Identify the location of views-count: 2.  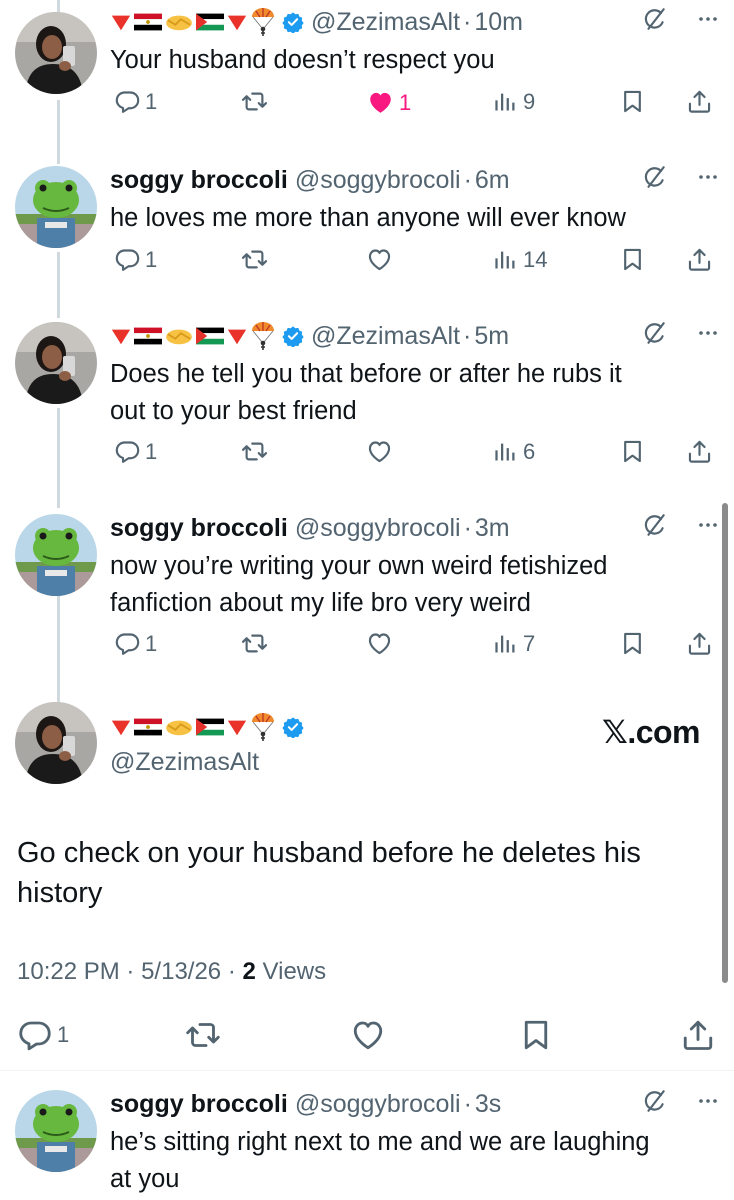
(249, 971).